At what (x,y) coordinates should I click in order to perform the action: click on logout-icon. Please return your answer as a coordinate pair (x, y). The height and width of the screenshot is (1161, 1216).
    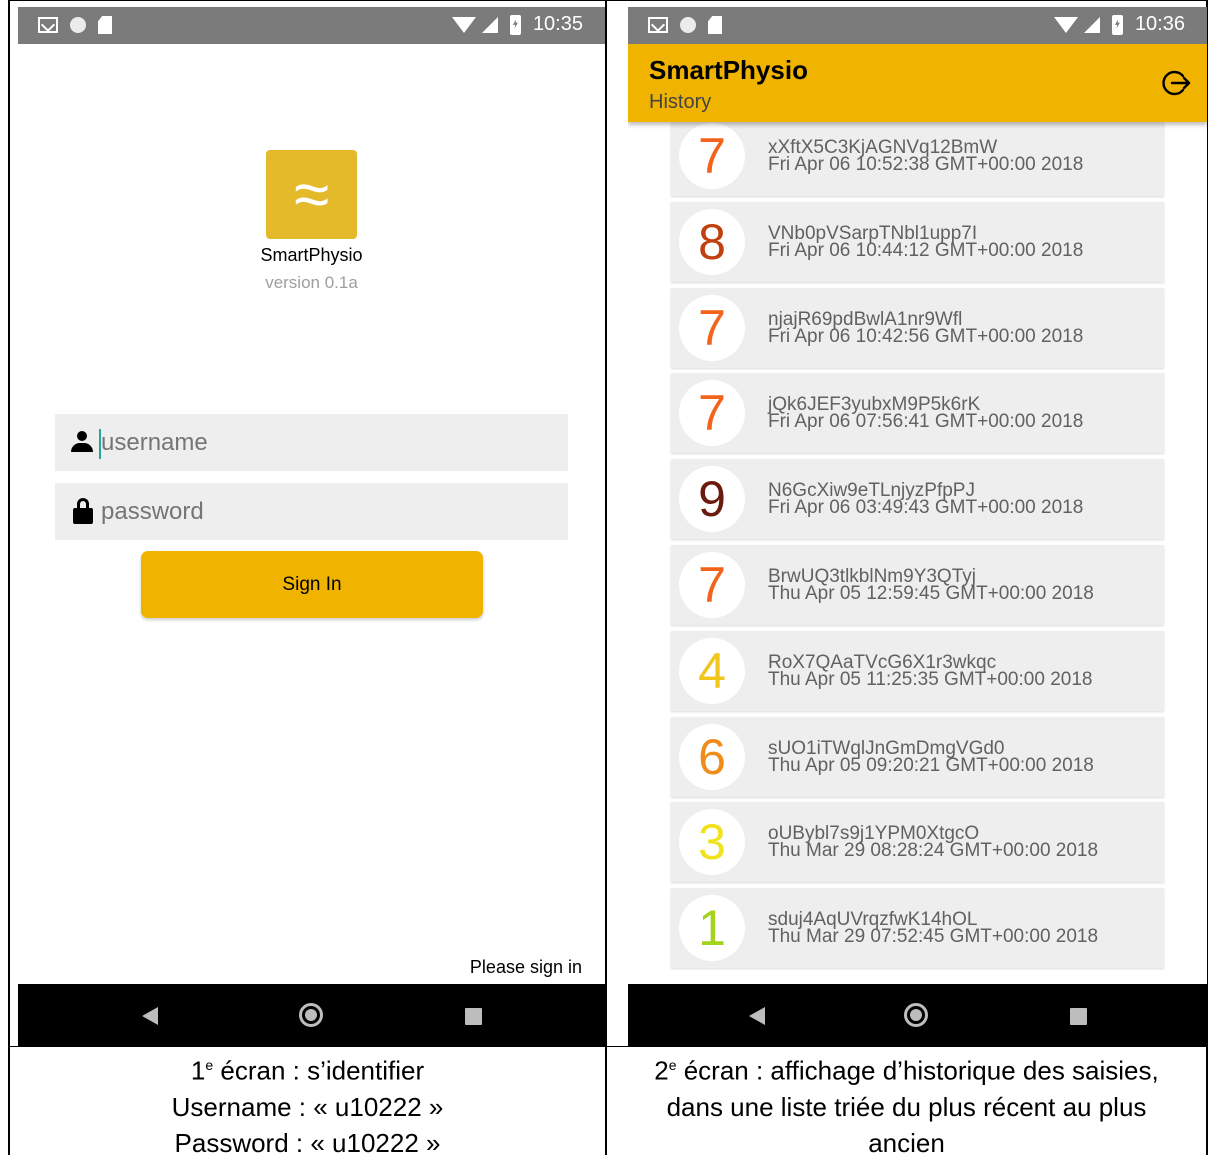
    Looking at the image, I should click on (1176, 83).